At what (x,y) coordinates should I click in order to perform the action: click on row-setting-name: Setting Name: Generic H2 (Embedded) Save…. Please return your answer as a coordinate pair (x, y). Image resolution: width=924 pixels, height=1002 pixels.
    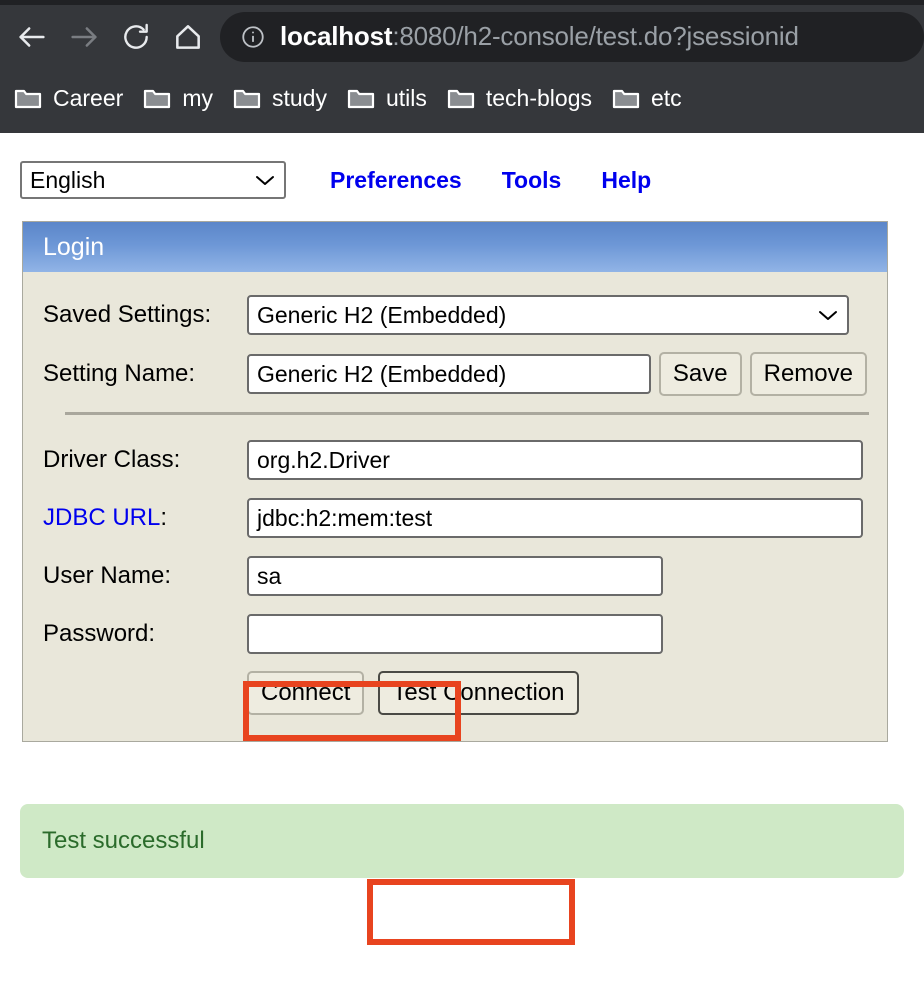
    Looking at the image, I should click on (455, 374).